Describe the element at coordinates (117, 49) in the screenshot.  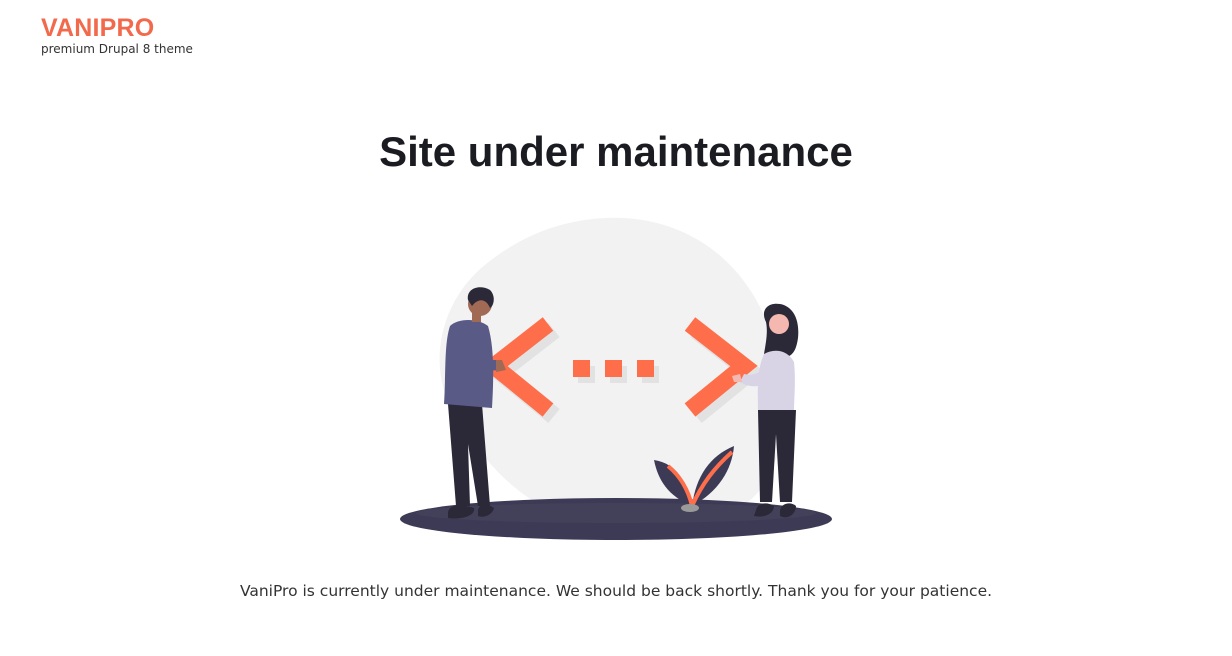
I see `site-tagline: premium Drupal 8 theme` at that location.